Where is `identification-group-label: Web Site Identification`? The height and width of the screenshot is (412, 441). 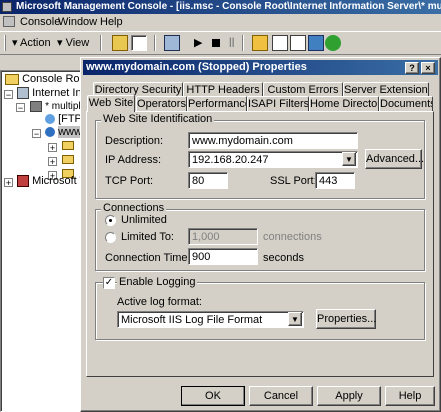 identification-group-label: Web Site Identification is located at coordinates (158, 119).